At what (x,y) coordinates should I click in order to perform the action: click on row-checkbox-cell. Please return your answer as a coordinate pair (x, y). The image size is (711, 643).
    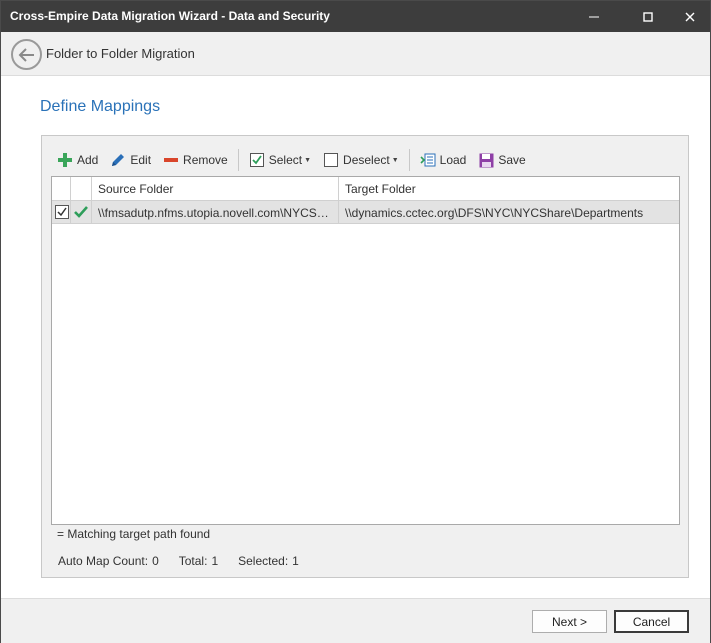
    Looking at the image, I should click on (61, 212).